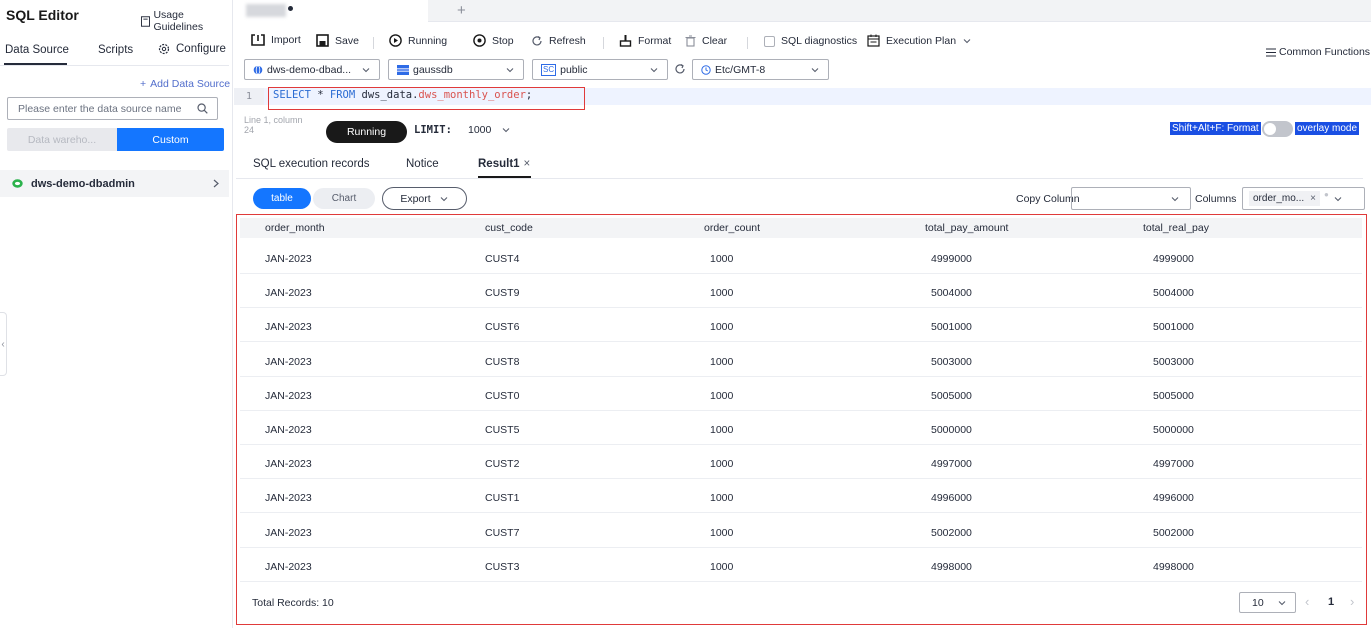  What do you see at coordinates (502, 430) in the screenshot?
I see `table-cell: CUST5` at bounding box center [502, 430].